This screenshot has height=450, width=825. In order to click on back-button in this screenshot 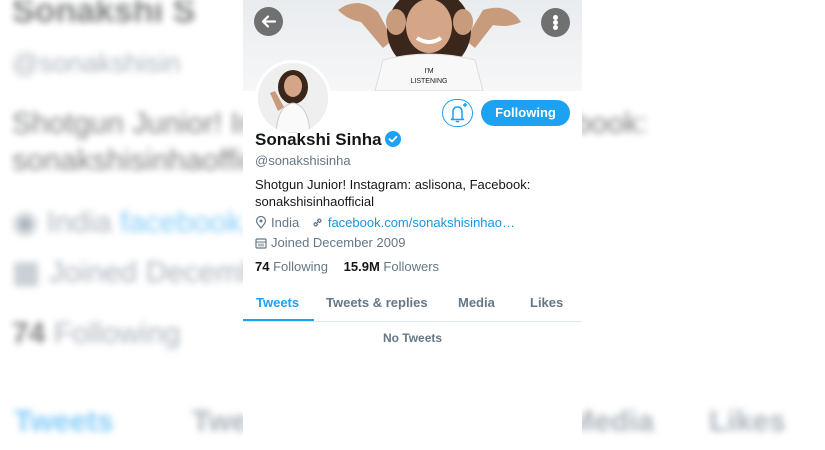, I will do `click(268, 21)`.